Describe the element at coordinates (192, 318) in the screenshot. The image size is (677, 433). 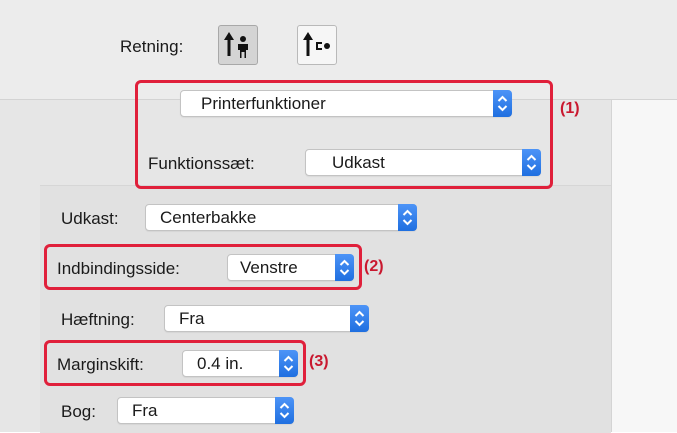
I see `staple-value: Fra` at that location.